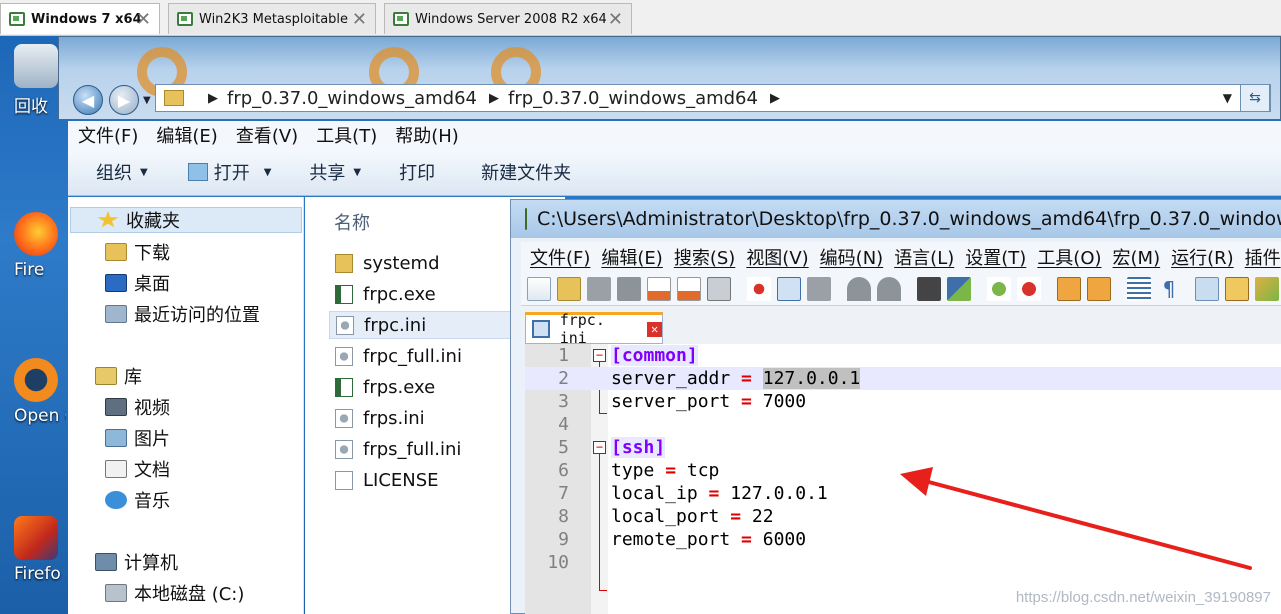 Image resolution: width=1281 pixels, height=614 pixels. Describe the element at coordinates (412, 449) in the screenshot. I see `file-name: frps_full.ini` at that location.